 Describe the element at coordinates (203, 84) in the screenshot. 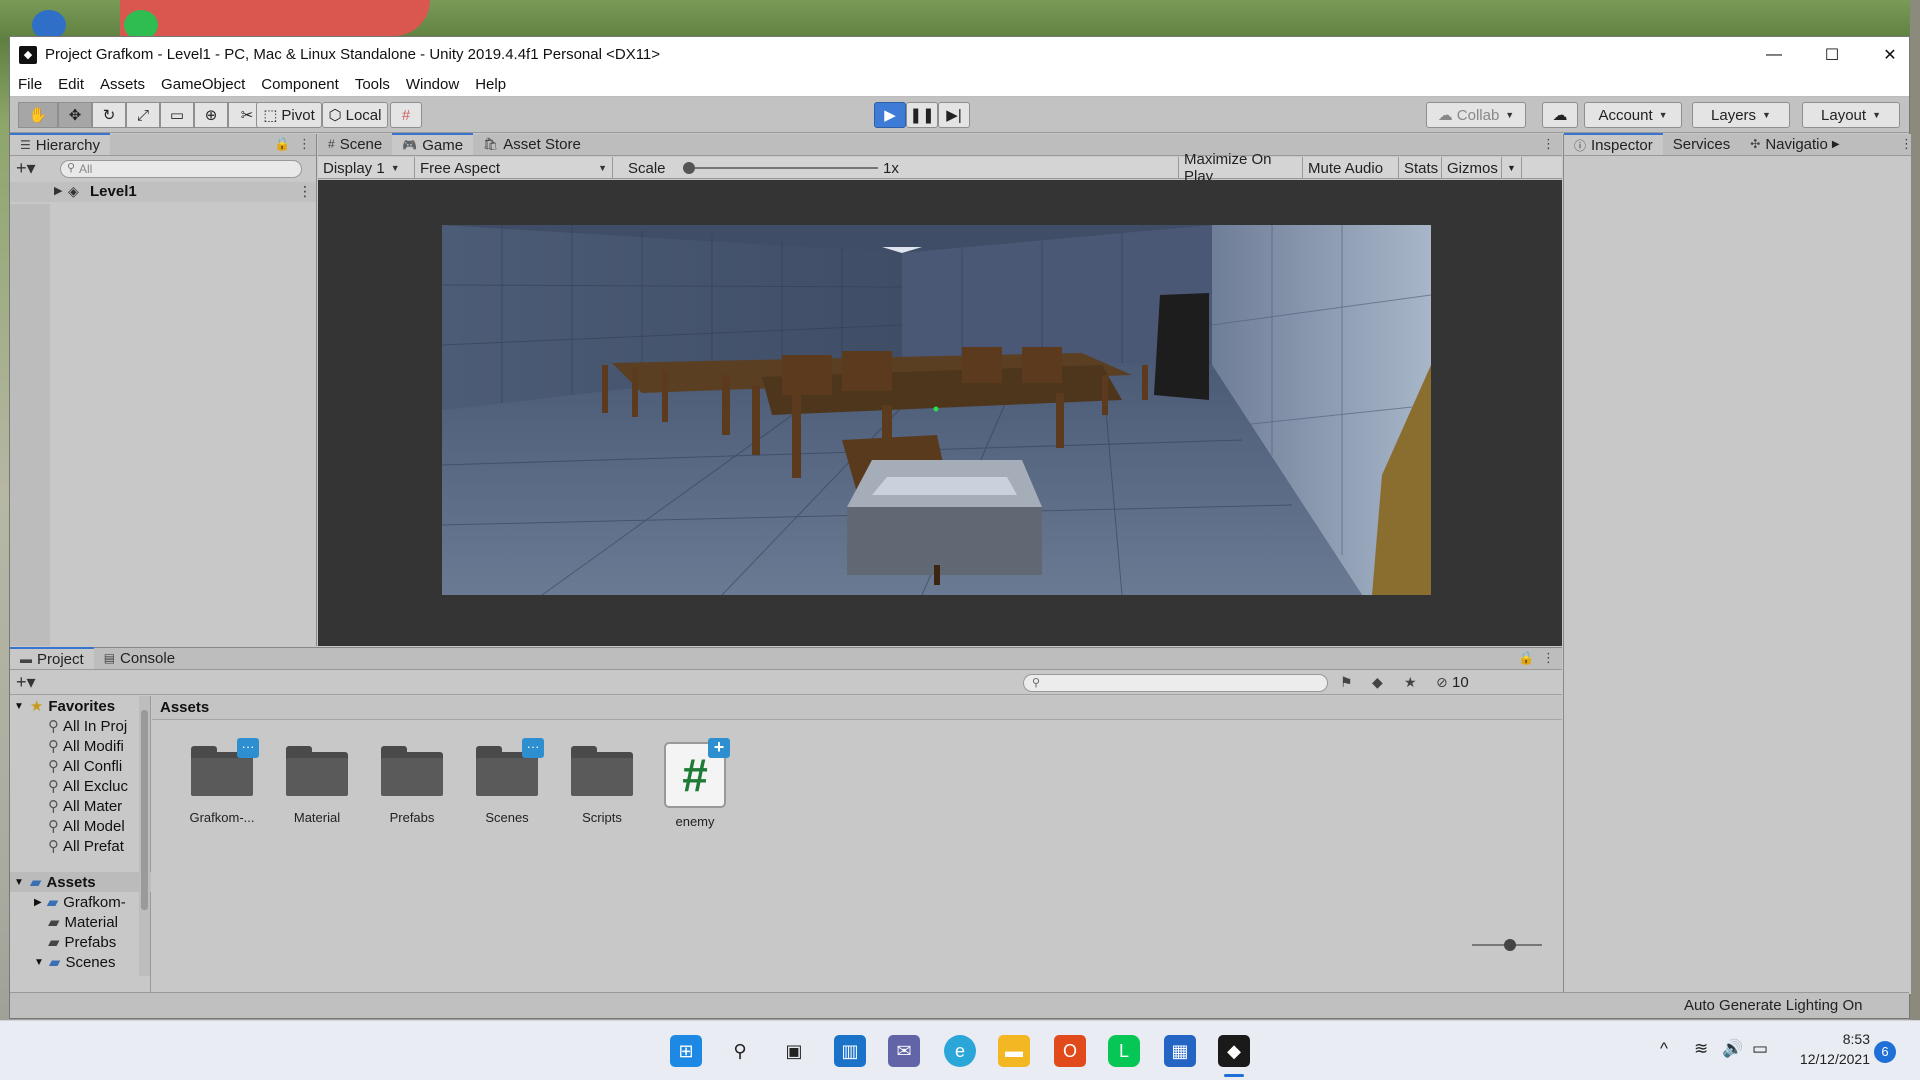

I see `menu-gameobject: GameObject` at that location.